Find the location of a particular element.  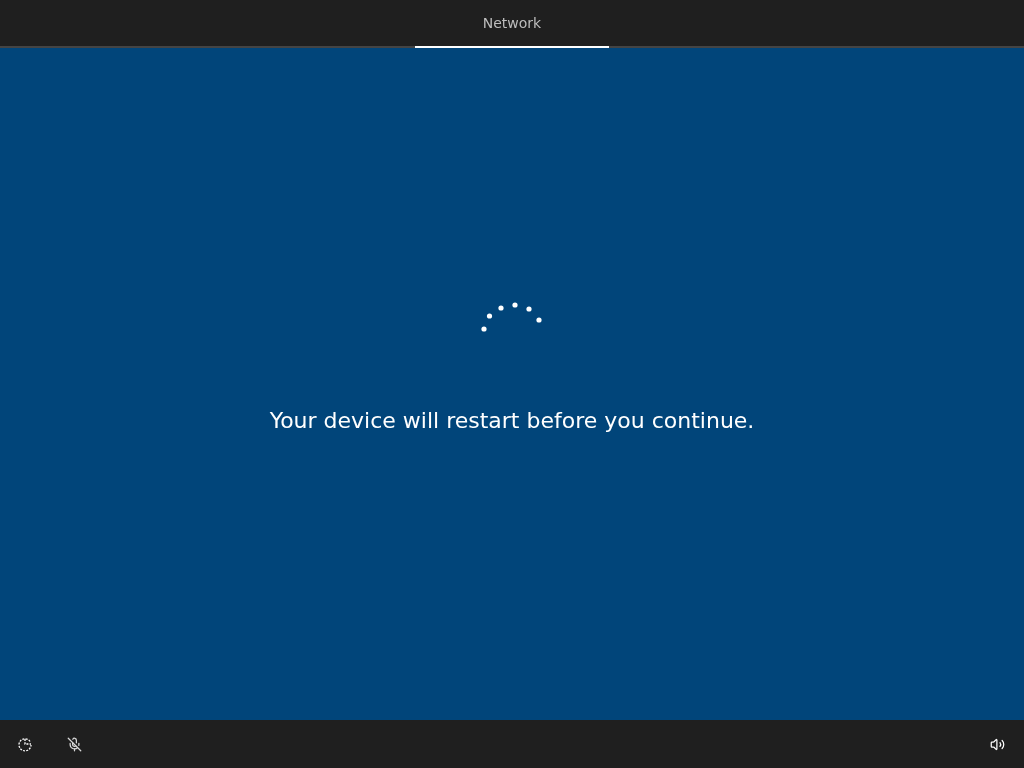

ease-of-access-button is located at coordinates (25, 744).